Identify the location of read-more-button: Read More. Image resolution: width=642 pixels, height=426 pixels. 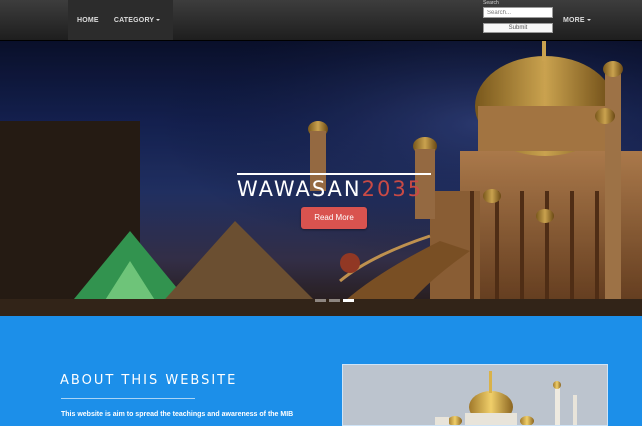
(334, 218).